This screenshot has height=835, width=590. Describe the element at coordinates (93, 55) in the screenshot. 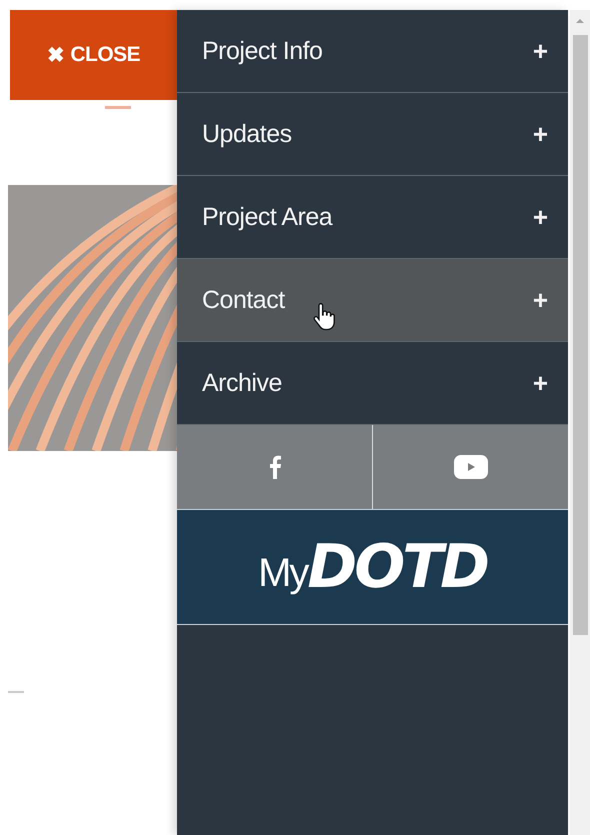

I see `close-button: ✖ CLOSE` at that location.